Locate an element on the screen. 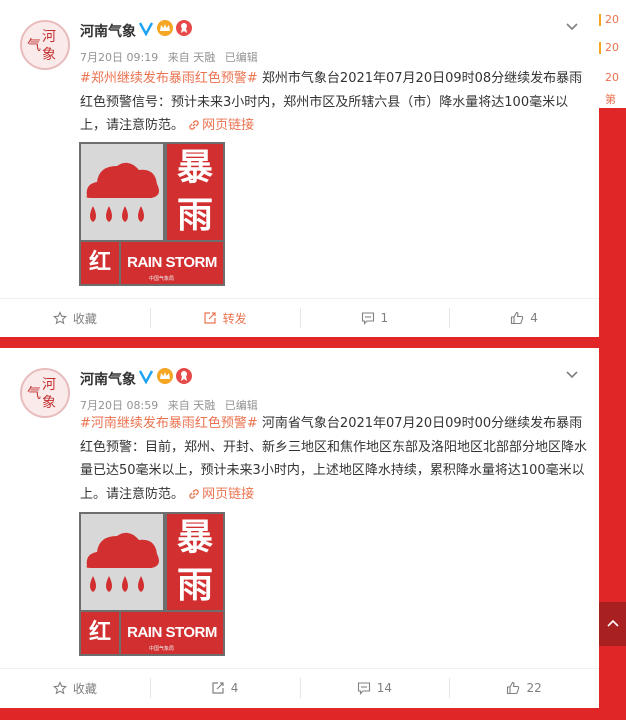 Image resolution: width=626 pixels, height=720 pixels. comment-count: 14 is located at coordinates (384, 688).